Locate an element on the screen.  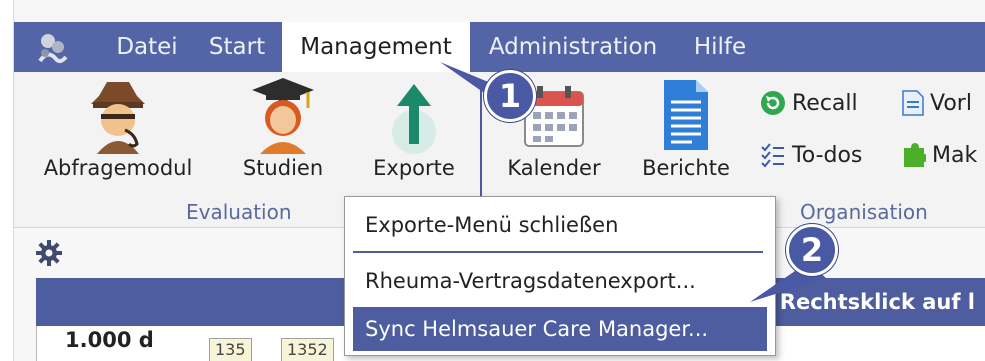
left-window-edge is located at coordinates (7, 180).